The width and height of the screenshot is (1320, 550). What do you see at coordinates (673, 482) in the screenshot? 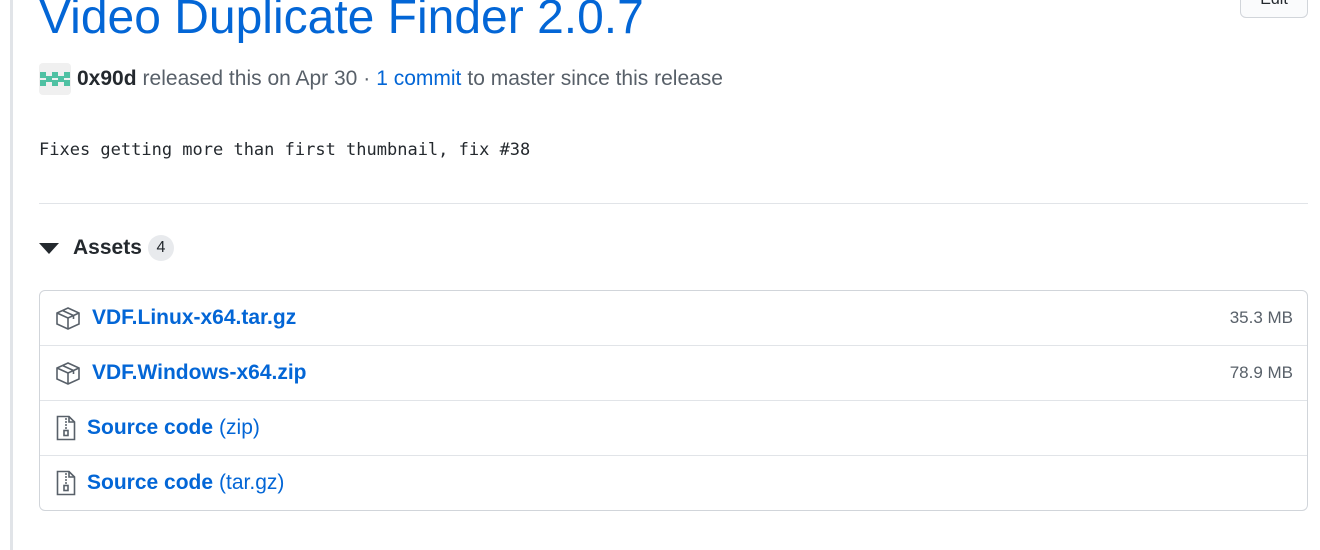
I see `asset-row: Source code (tar.gz)` at bounding box center [673, 482].